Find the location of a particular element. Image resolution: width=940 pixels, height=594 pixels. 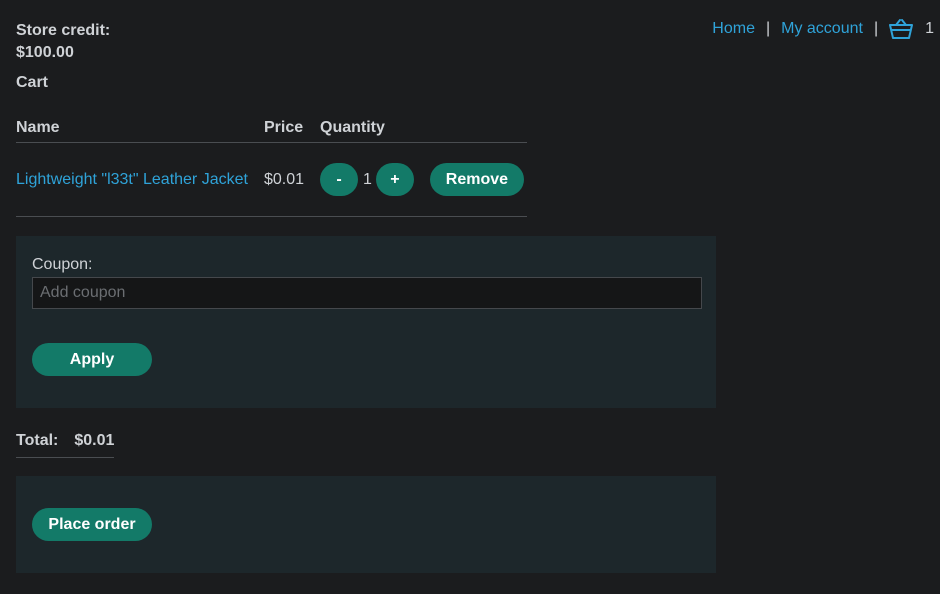

cart-heading: Cart is located at coordinates (32, 82).